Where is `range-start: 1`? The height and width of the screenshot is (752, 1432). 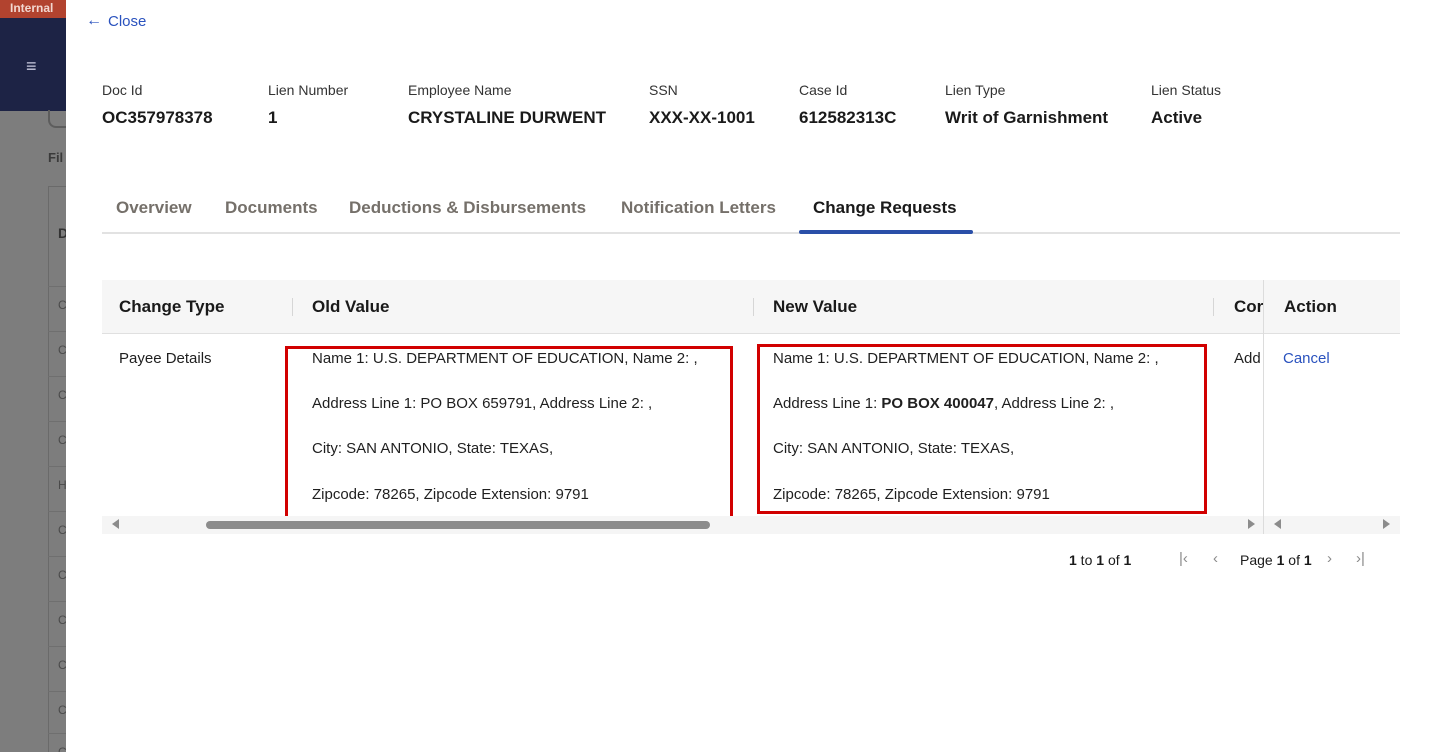 range-start: 1 is located at coordinates (1073, 560).